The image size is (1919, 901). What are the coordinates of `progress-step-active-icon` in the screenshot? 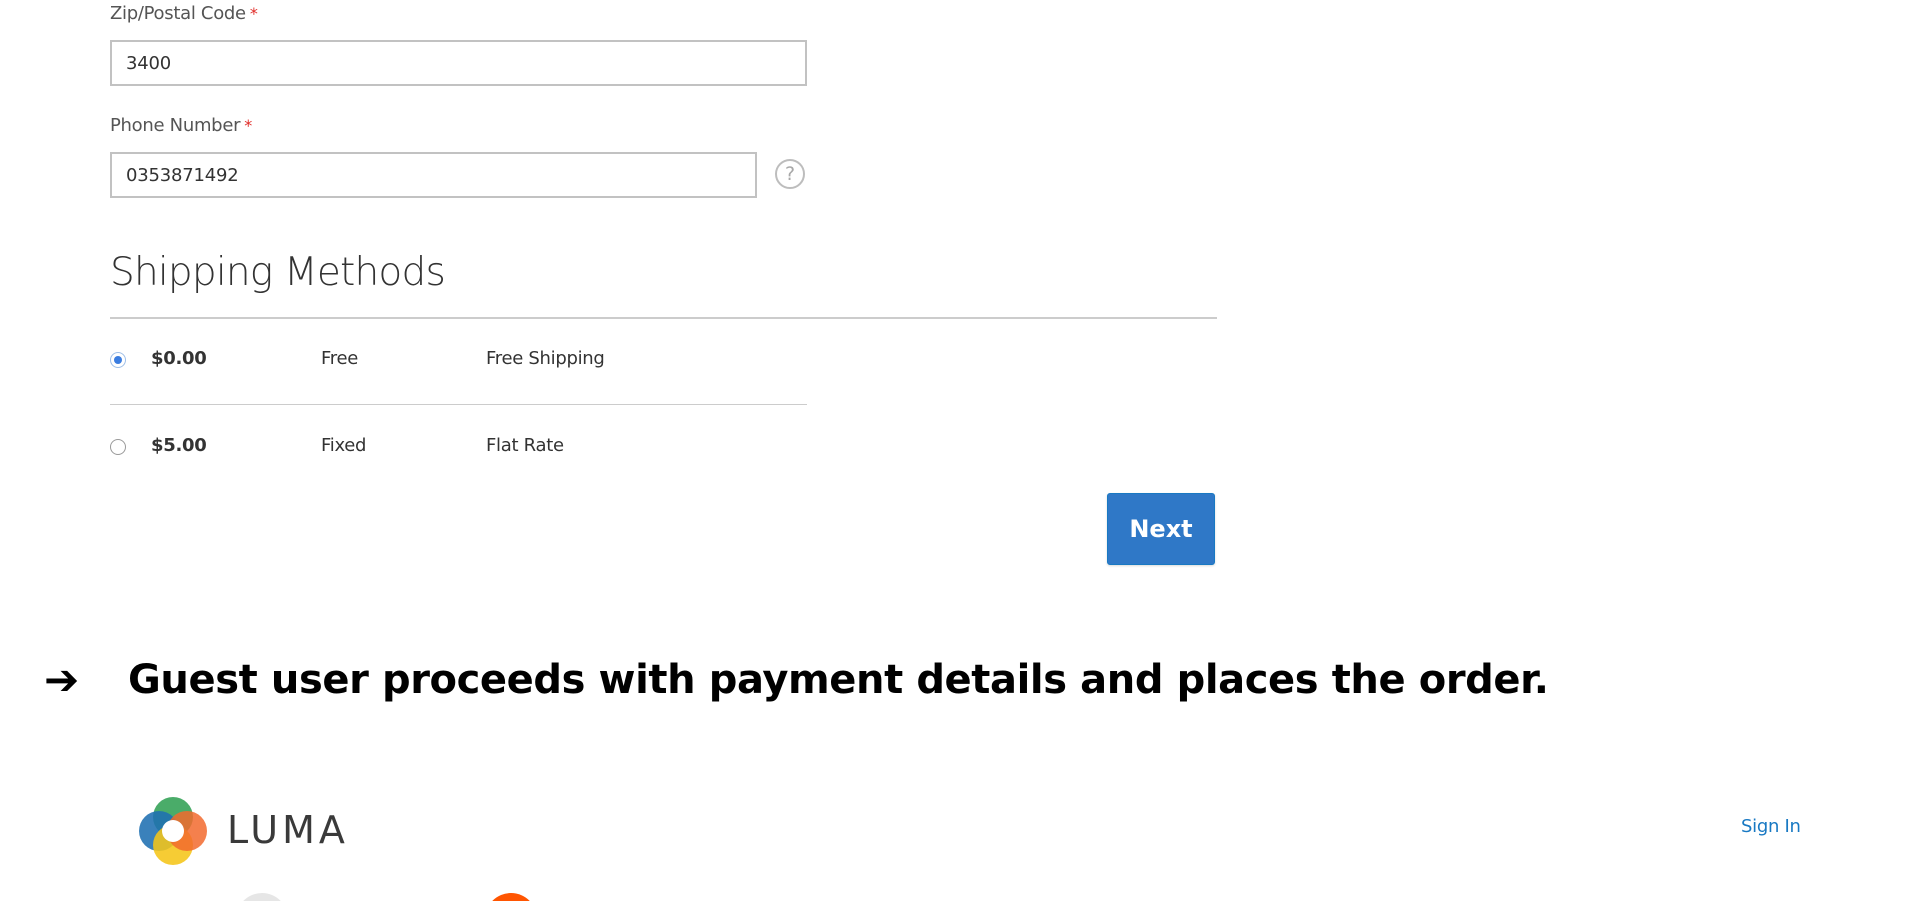 It's located at (511, 897).